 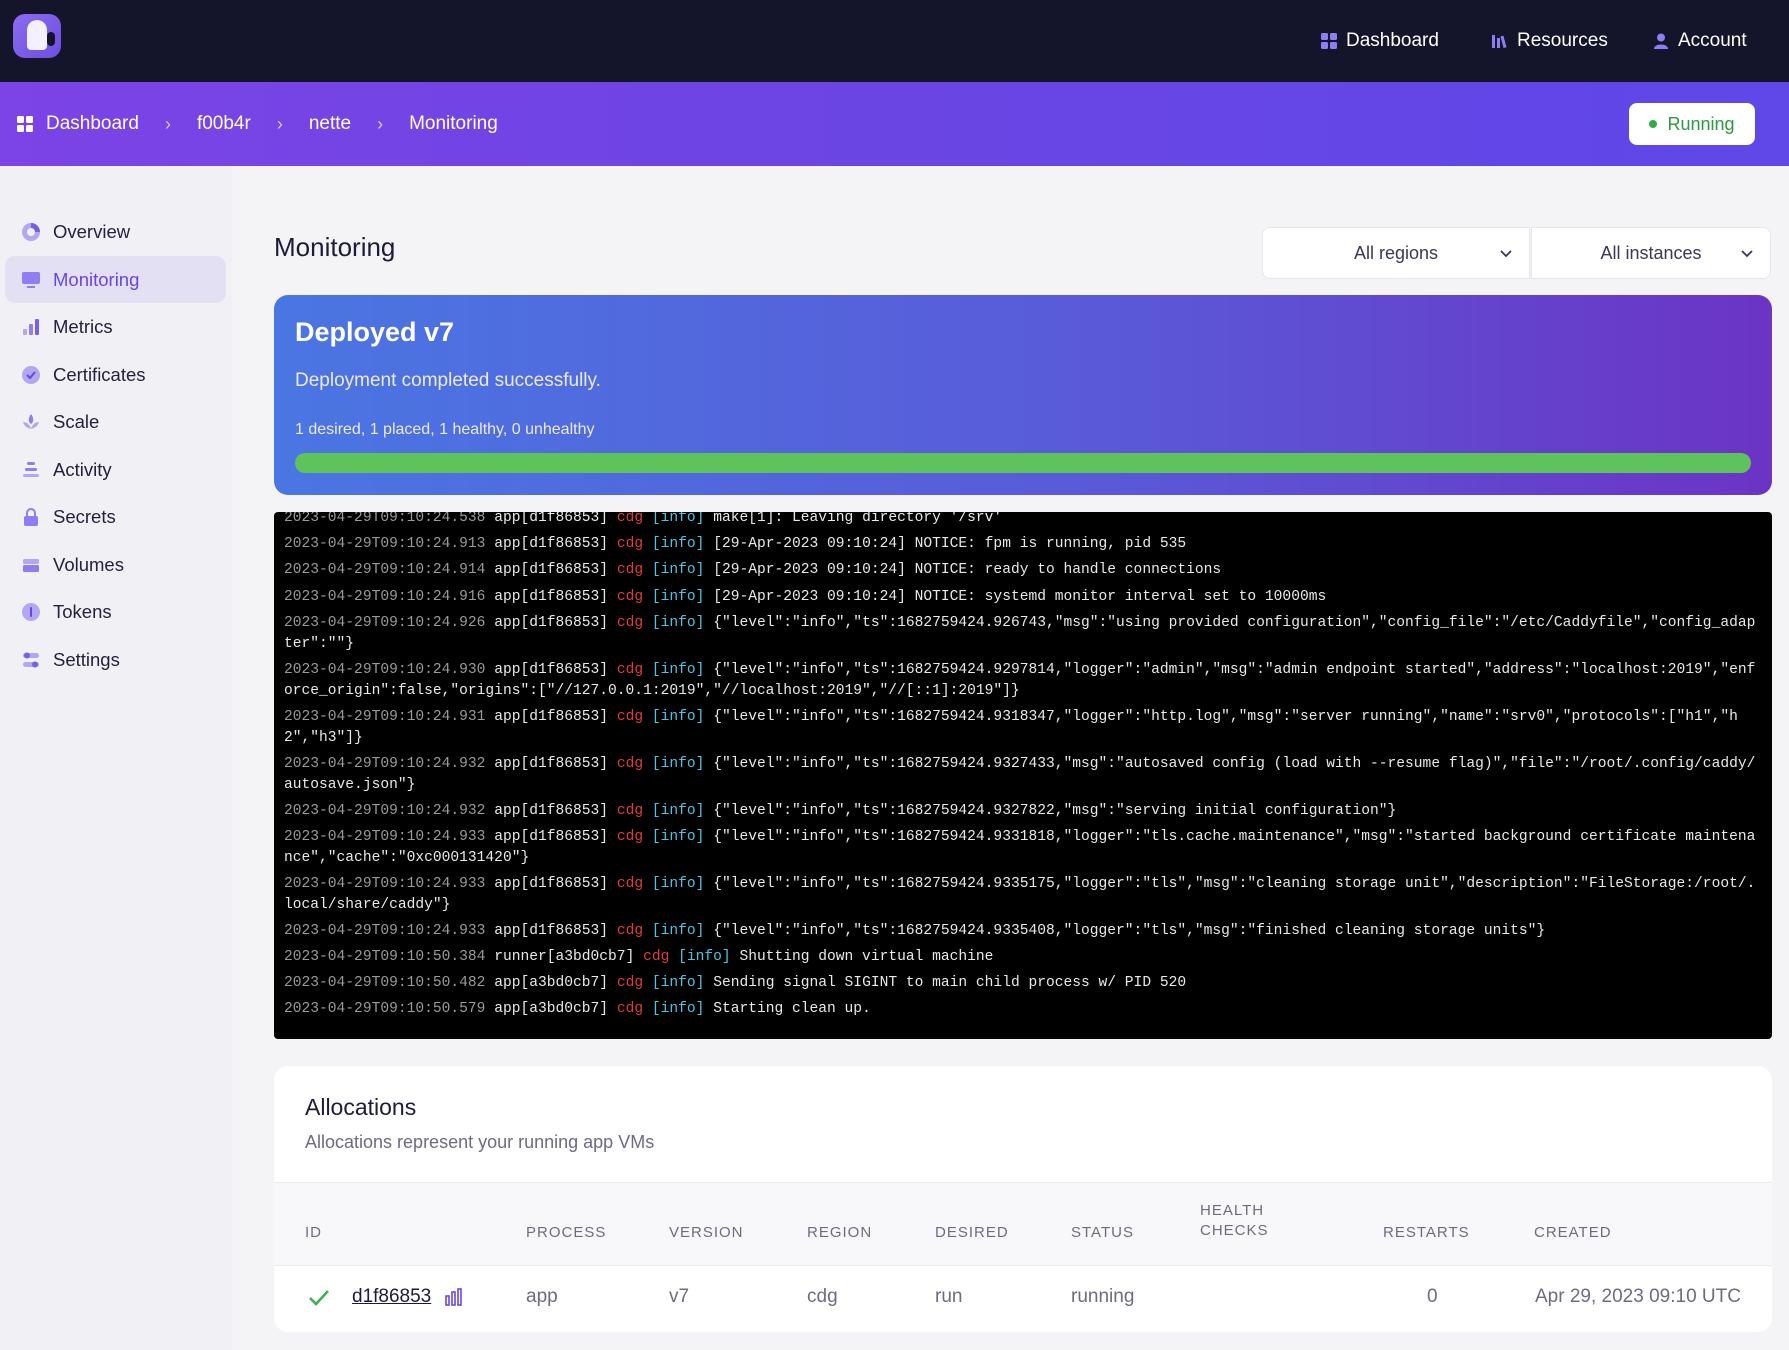 I want to click on status-badge: Running, so click(x=1692, y=124).